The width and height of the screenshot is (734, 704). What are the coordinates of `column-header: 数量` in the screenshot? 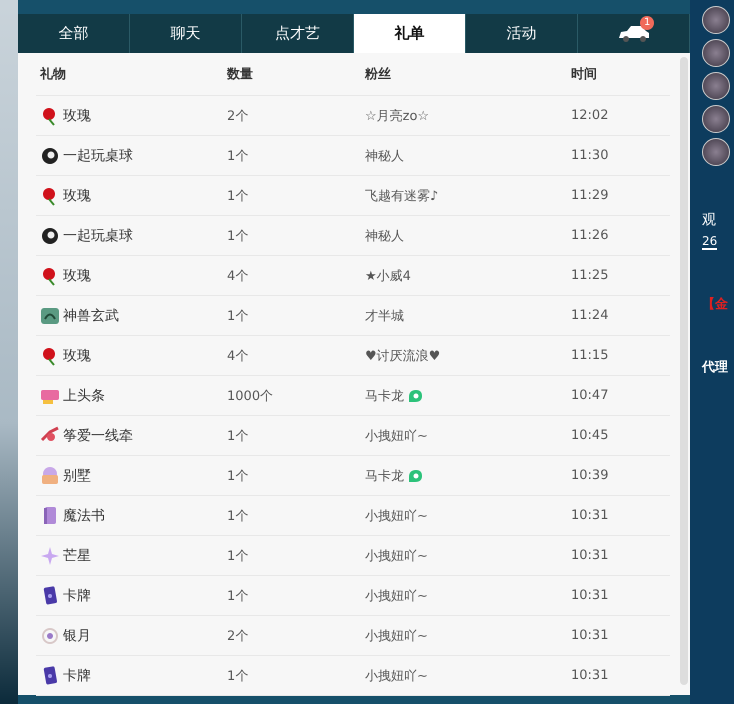 It's located at (240, 74).